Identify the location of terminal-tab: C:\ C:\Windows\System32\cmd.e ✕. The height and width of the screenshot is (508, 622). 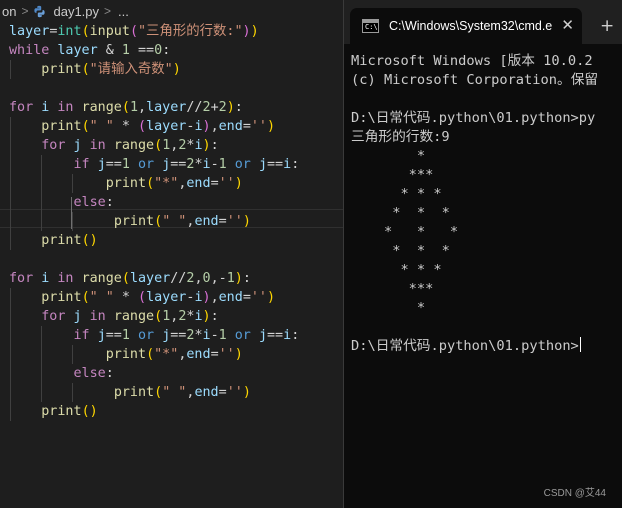
(466, 26).